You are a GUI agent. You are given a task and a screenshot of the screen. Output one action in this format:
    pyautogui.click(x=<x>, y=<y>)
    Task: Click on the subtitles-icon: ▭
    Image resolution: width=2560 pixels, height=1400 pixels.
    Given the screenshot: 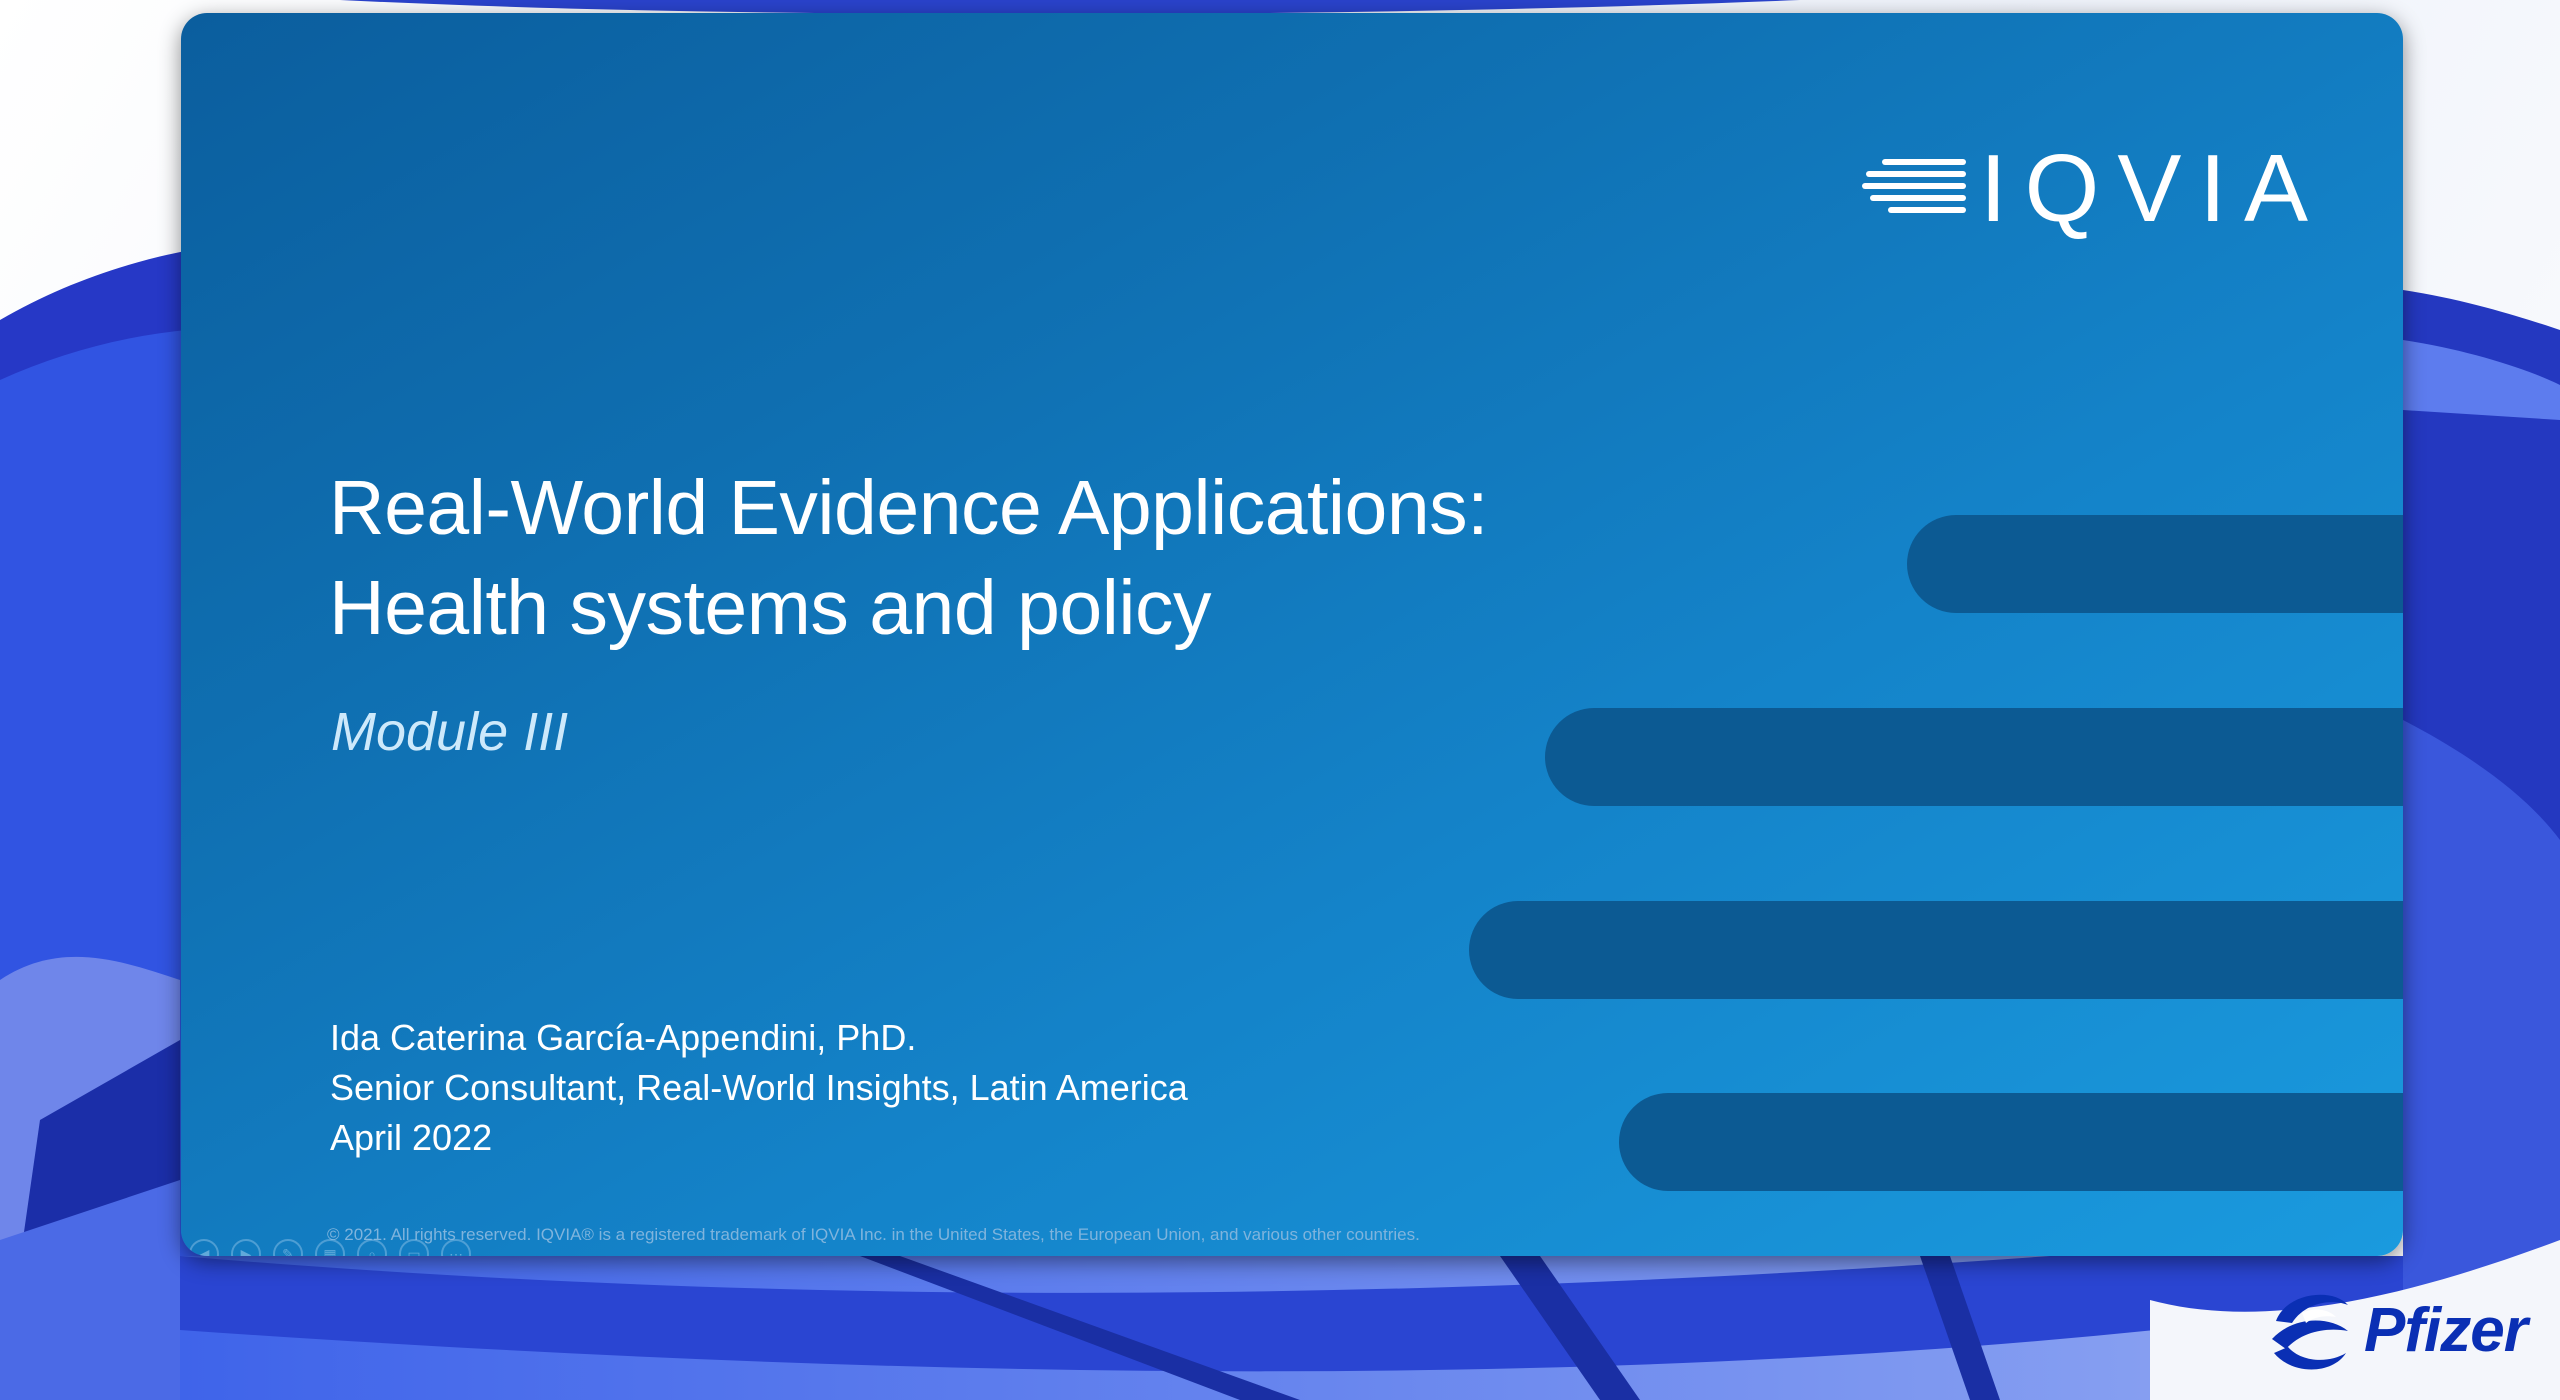 What is the action you would take?
    pyautogui.click(x=414, y=1247)
    